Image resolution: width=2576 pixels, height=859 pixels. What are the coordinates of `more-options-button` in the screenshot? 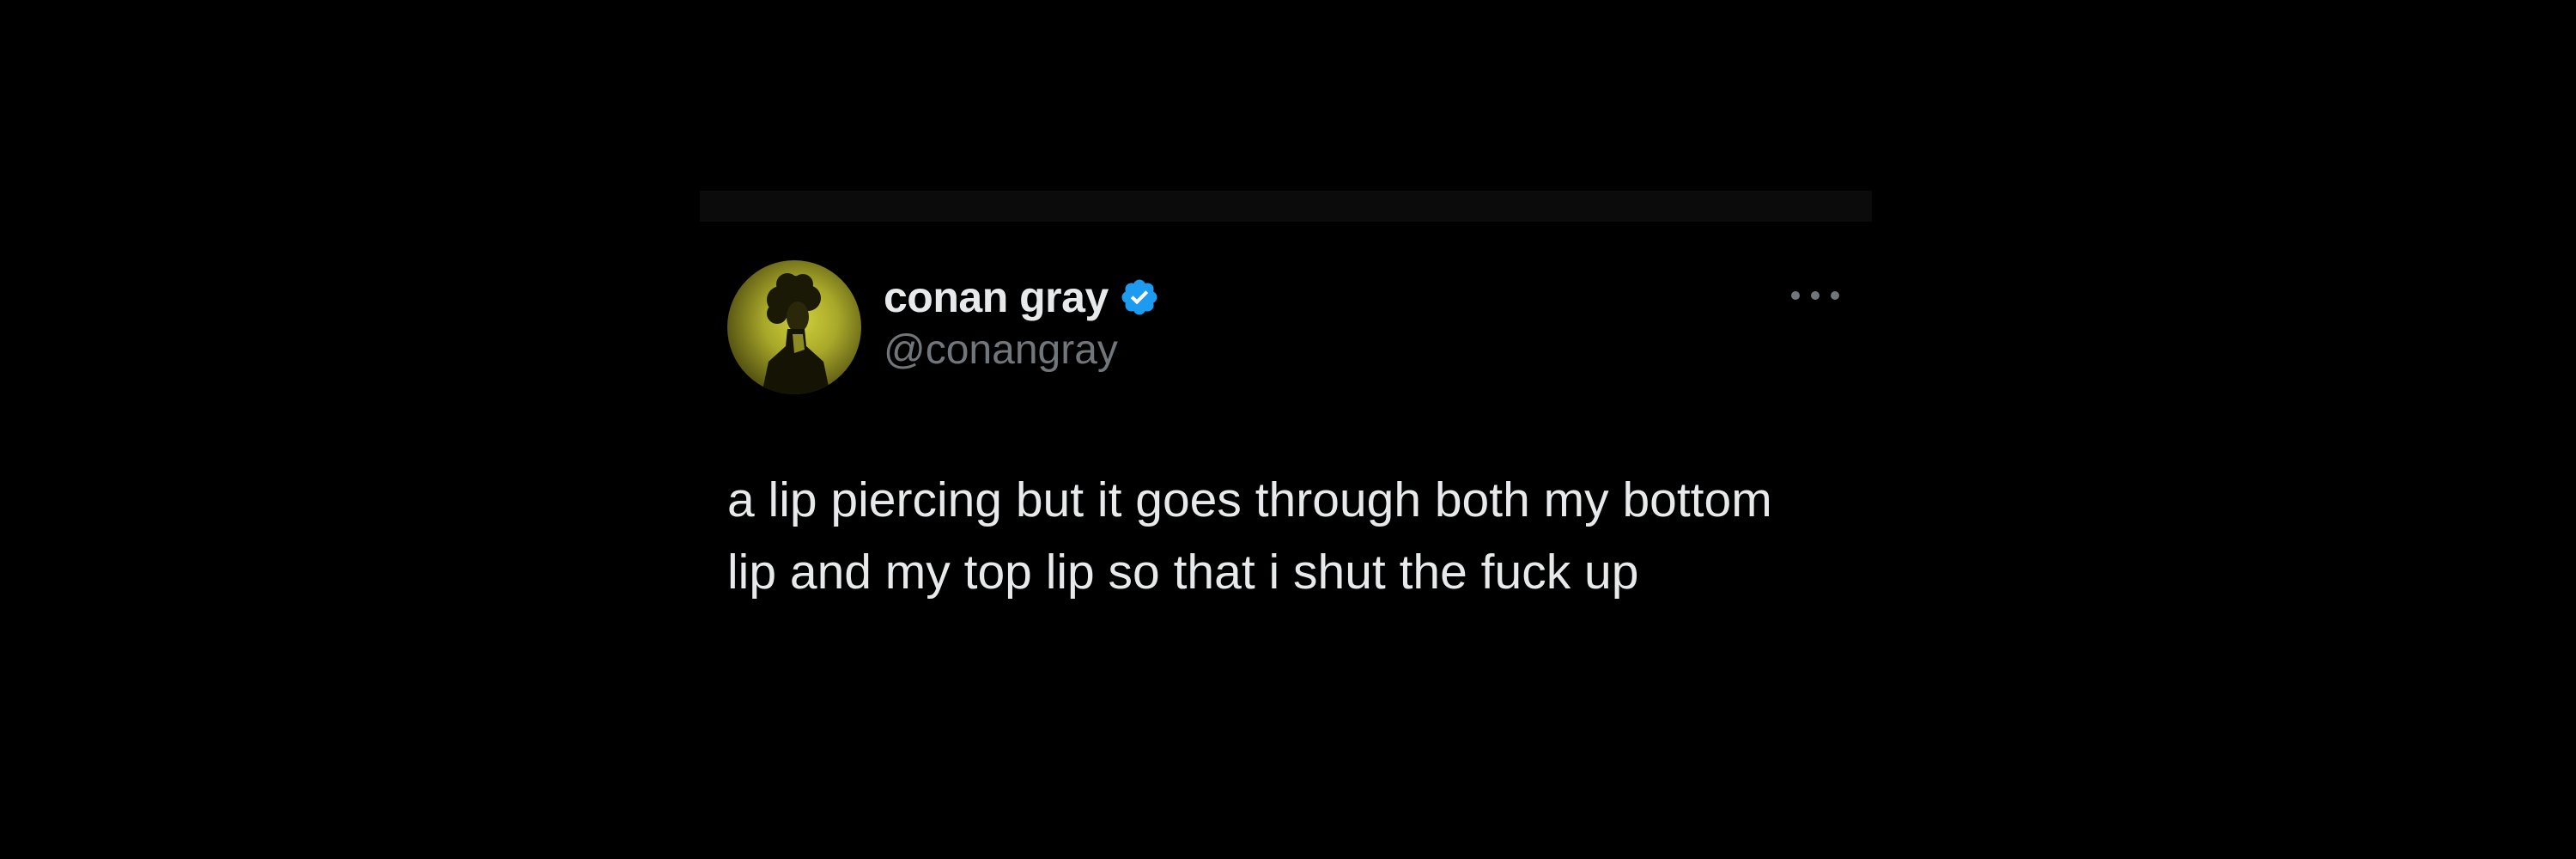 It's located at (1815, 295).